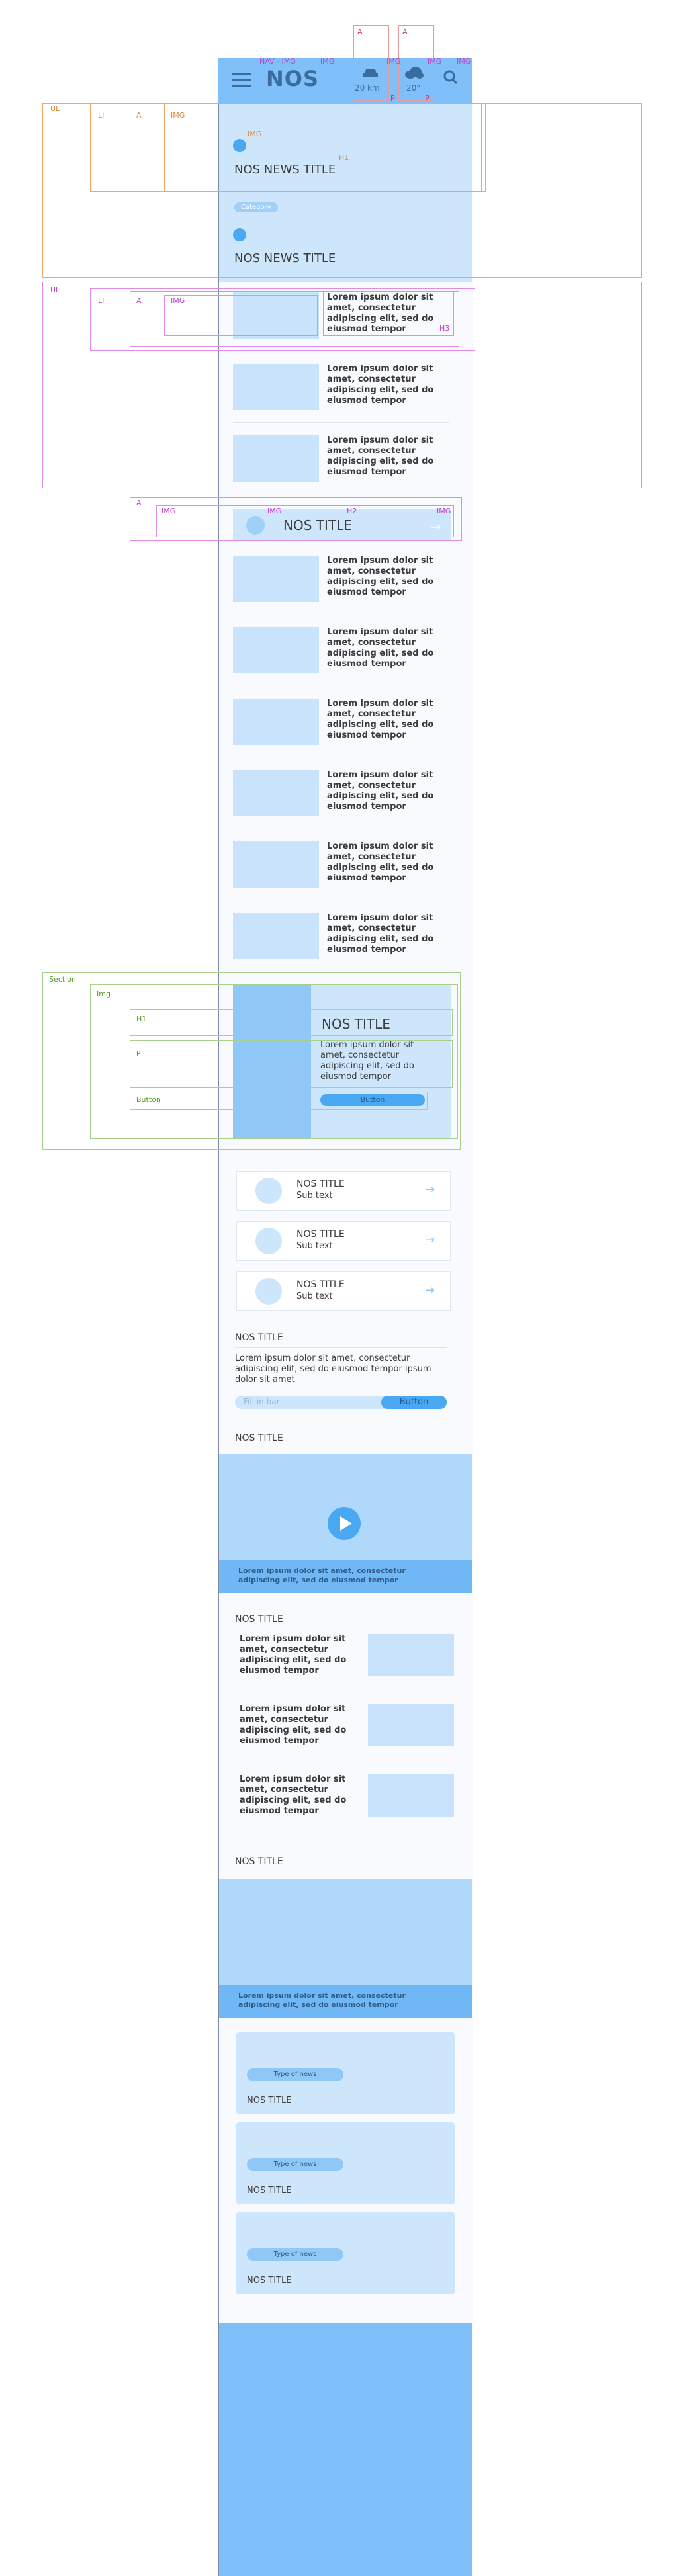 This screenshot has height=2576, width=679. What do you see at coordinates (262, 1401) in the screenshot?
I see `fill-in-placeholder: Fill in bar` at bounding box center [262, 1401].